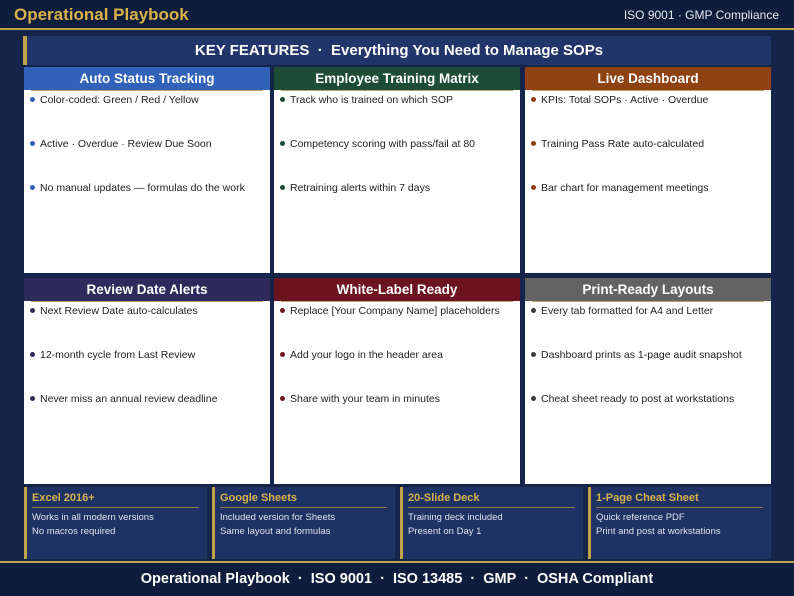 The height and width of the screenshot is (596, 794). Describe the element at coordinates (147, 324) in the screenshot. I see `list-item: Next Review Date auto-calculates` at that location.